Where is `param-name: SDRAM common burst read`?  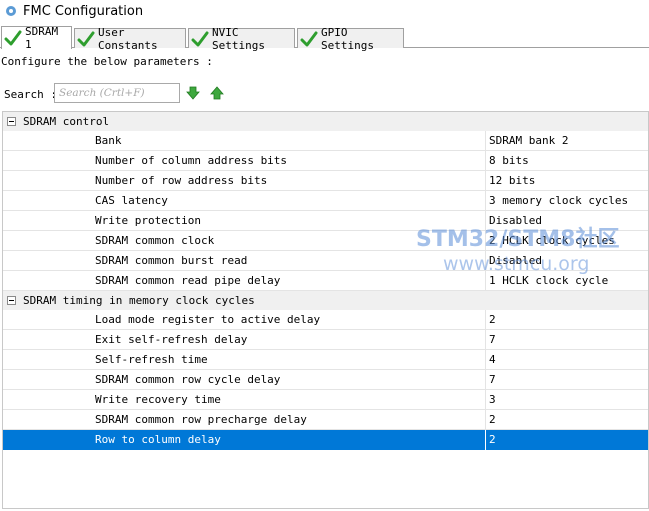
param-name: SDRAM common burst read is located at coordinates (171, 260).